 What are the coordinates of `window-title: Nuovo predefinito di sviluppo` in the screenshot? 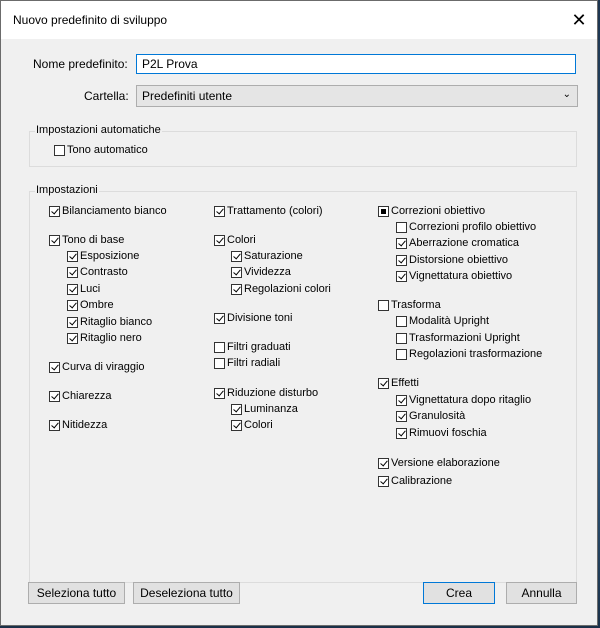 It's located at (90, 20).